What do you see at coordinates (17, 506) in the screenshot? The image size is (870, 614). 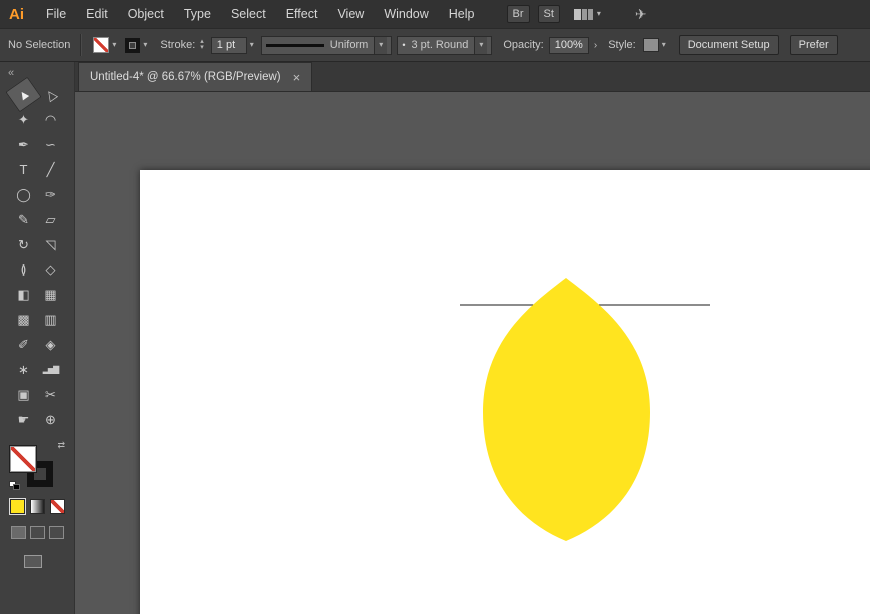 I see `color-button` at bounding box center [17, 506].